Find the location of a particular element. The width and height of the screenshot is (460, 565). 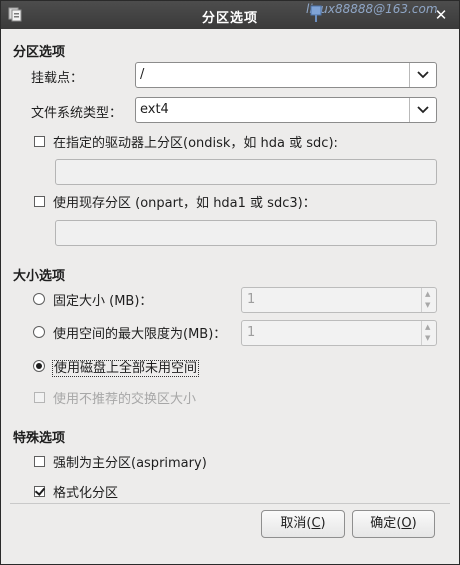

onpart-checkbox is located at coordinates (39, 201).